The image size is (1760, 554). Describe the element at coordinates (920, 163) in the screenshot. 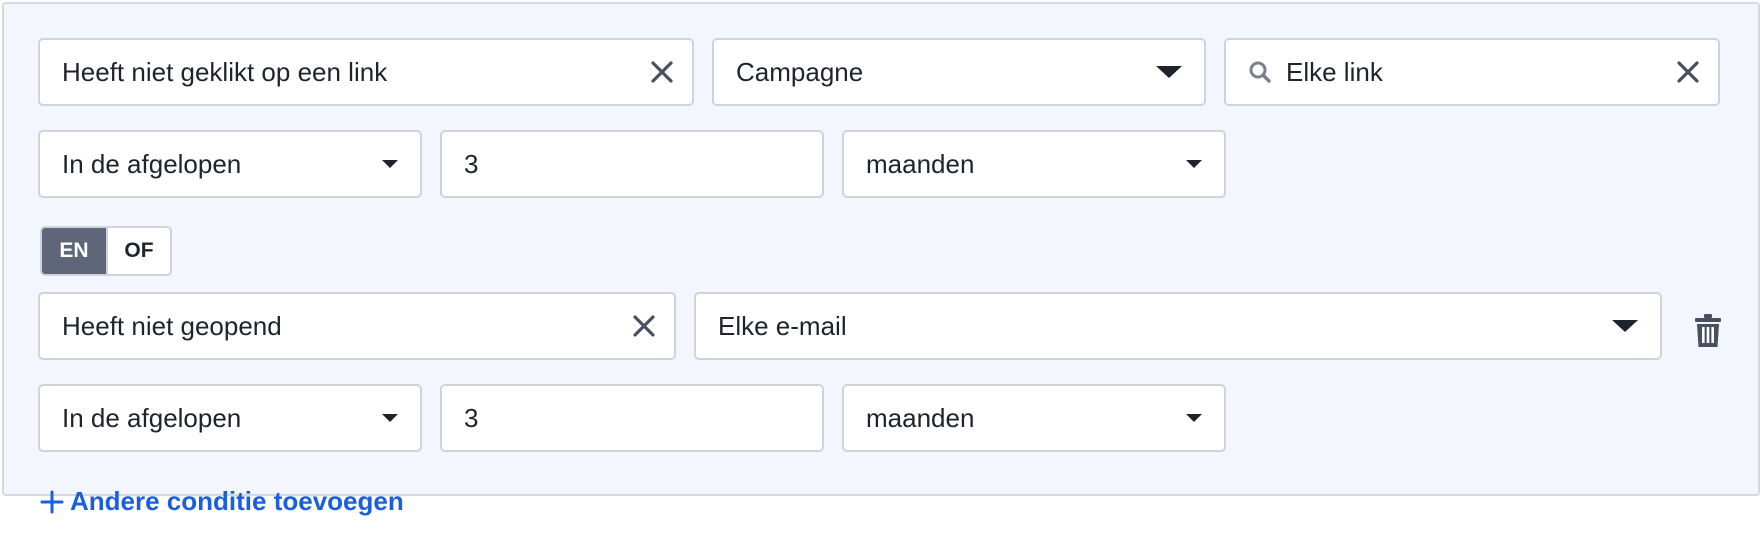

I see `condition1-unit-label: maanden` at that location.